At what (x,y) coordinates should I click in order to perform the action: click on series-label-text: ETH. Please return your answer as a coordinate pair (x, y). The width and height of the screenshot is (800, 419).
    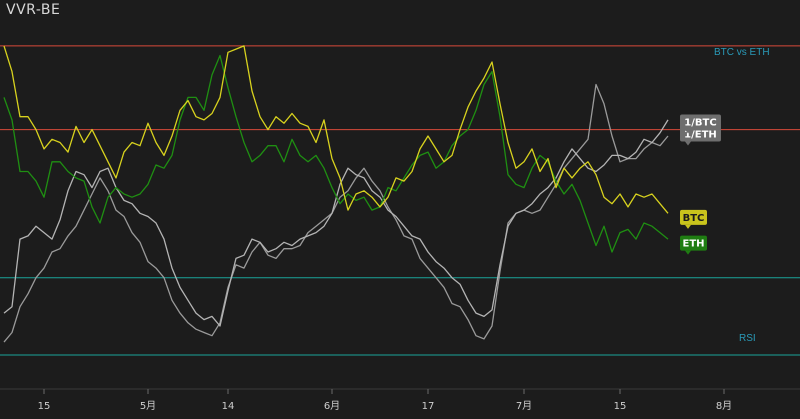
    Looking at the image, I should click on (693, 244).